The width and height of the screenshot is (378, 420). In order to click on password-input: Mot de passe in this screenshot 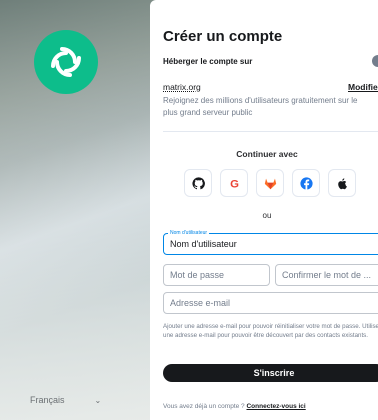, I will do `click(197, 275)`.